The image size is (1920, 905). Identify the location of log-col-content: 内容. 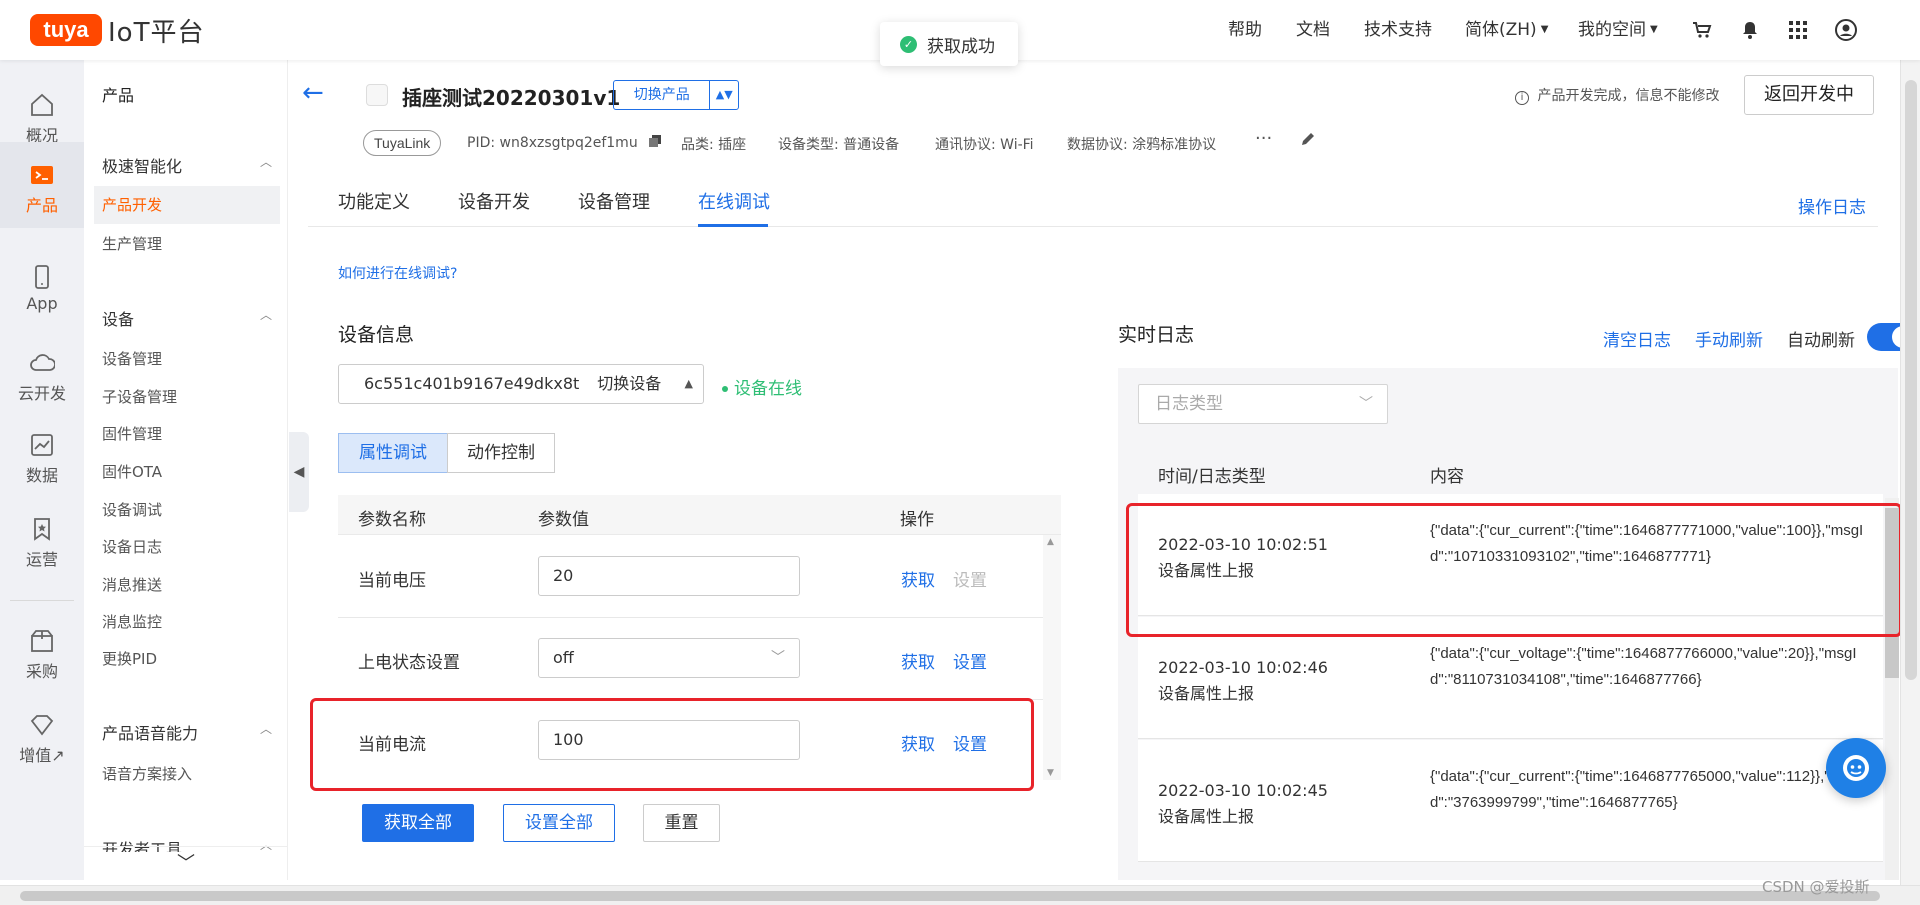
(1447, 477).